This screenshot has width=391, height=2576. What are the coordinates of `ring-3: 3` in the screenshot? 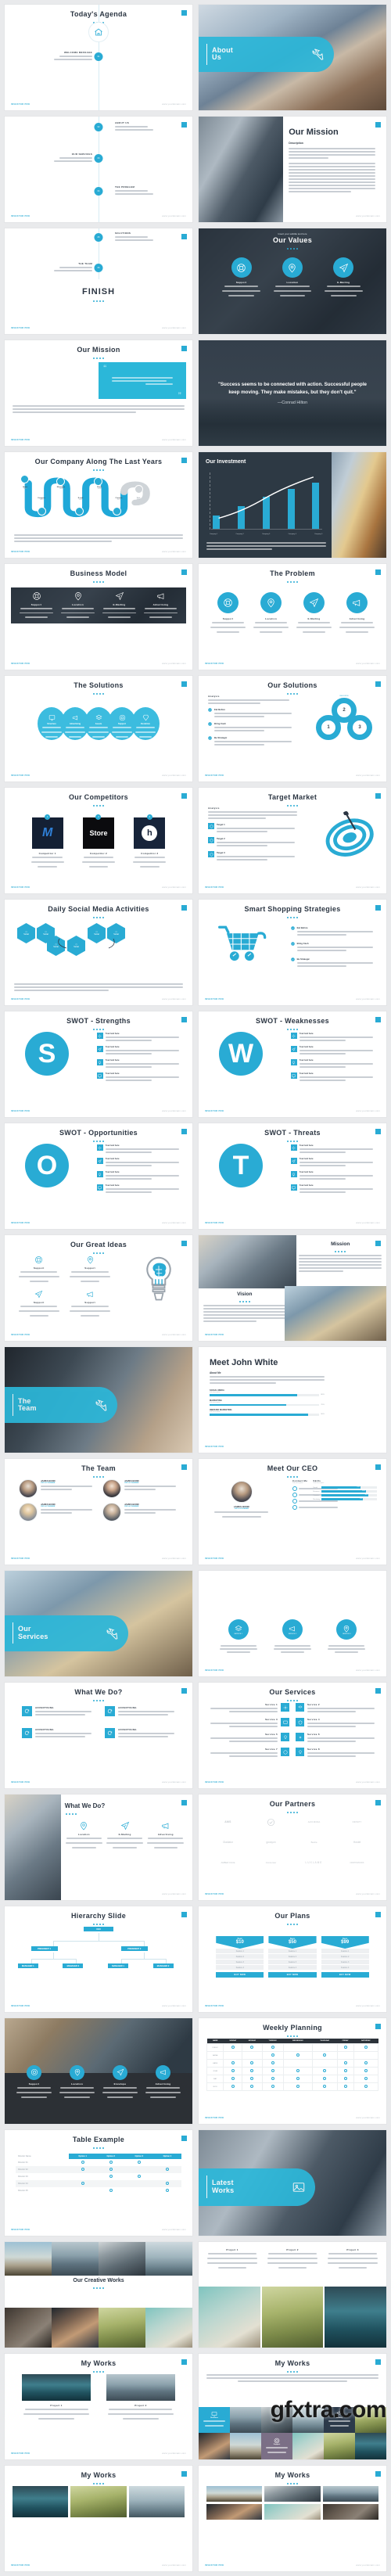 It's located at (360, 728).